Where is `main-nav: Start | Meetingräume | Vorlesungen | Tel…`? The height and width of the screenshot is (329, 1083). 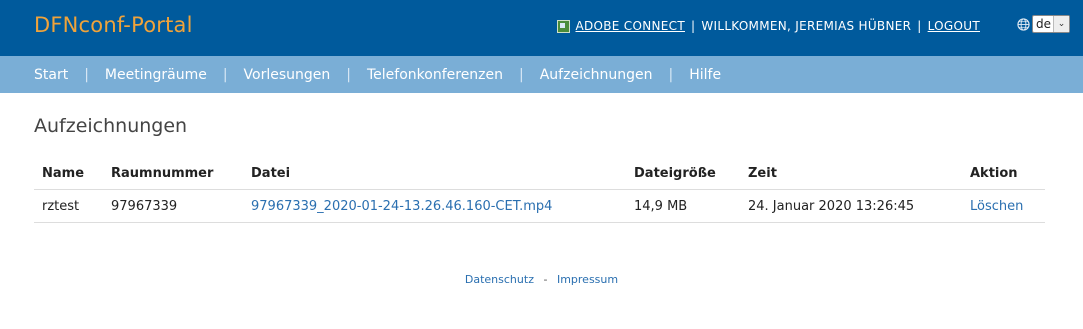 main-nav: Start | Meetingräume | Vorlesungen | Tel… is located at coordinates (541, 74).